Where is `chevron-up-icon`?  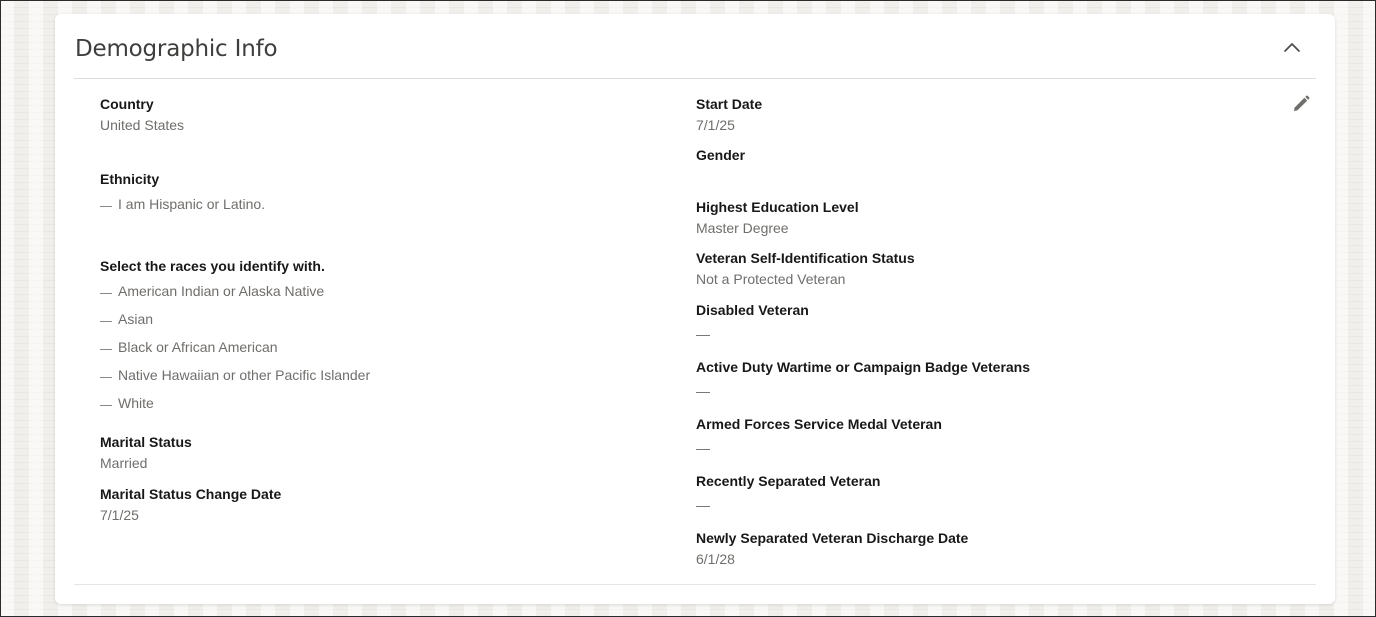
chevron-up-icon is located at coordinates (1292, 47).